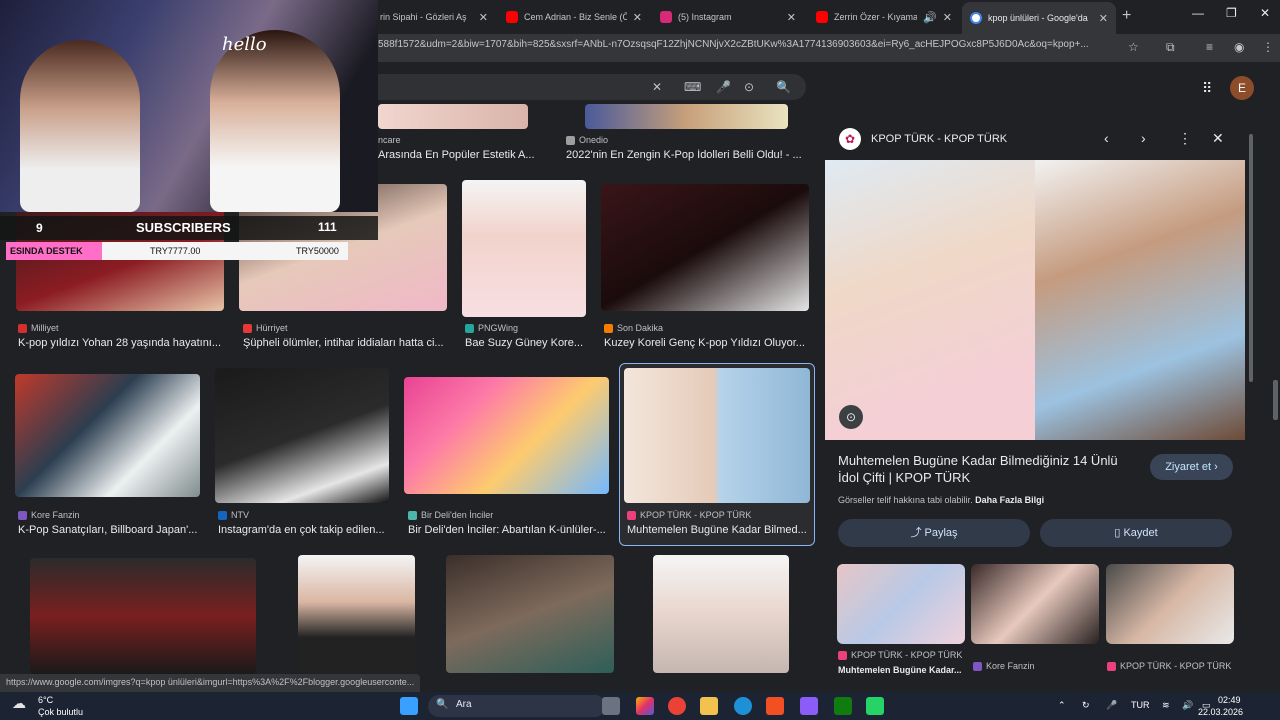 The width and height of the screenshot is (1280, 720). What do you see at coordinates (1136, 533) in the screenshot?
I see `save-button: ▯ Kaydet` at bounding box center [1136, 533].